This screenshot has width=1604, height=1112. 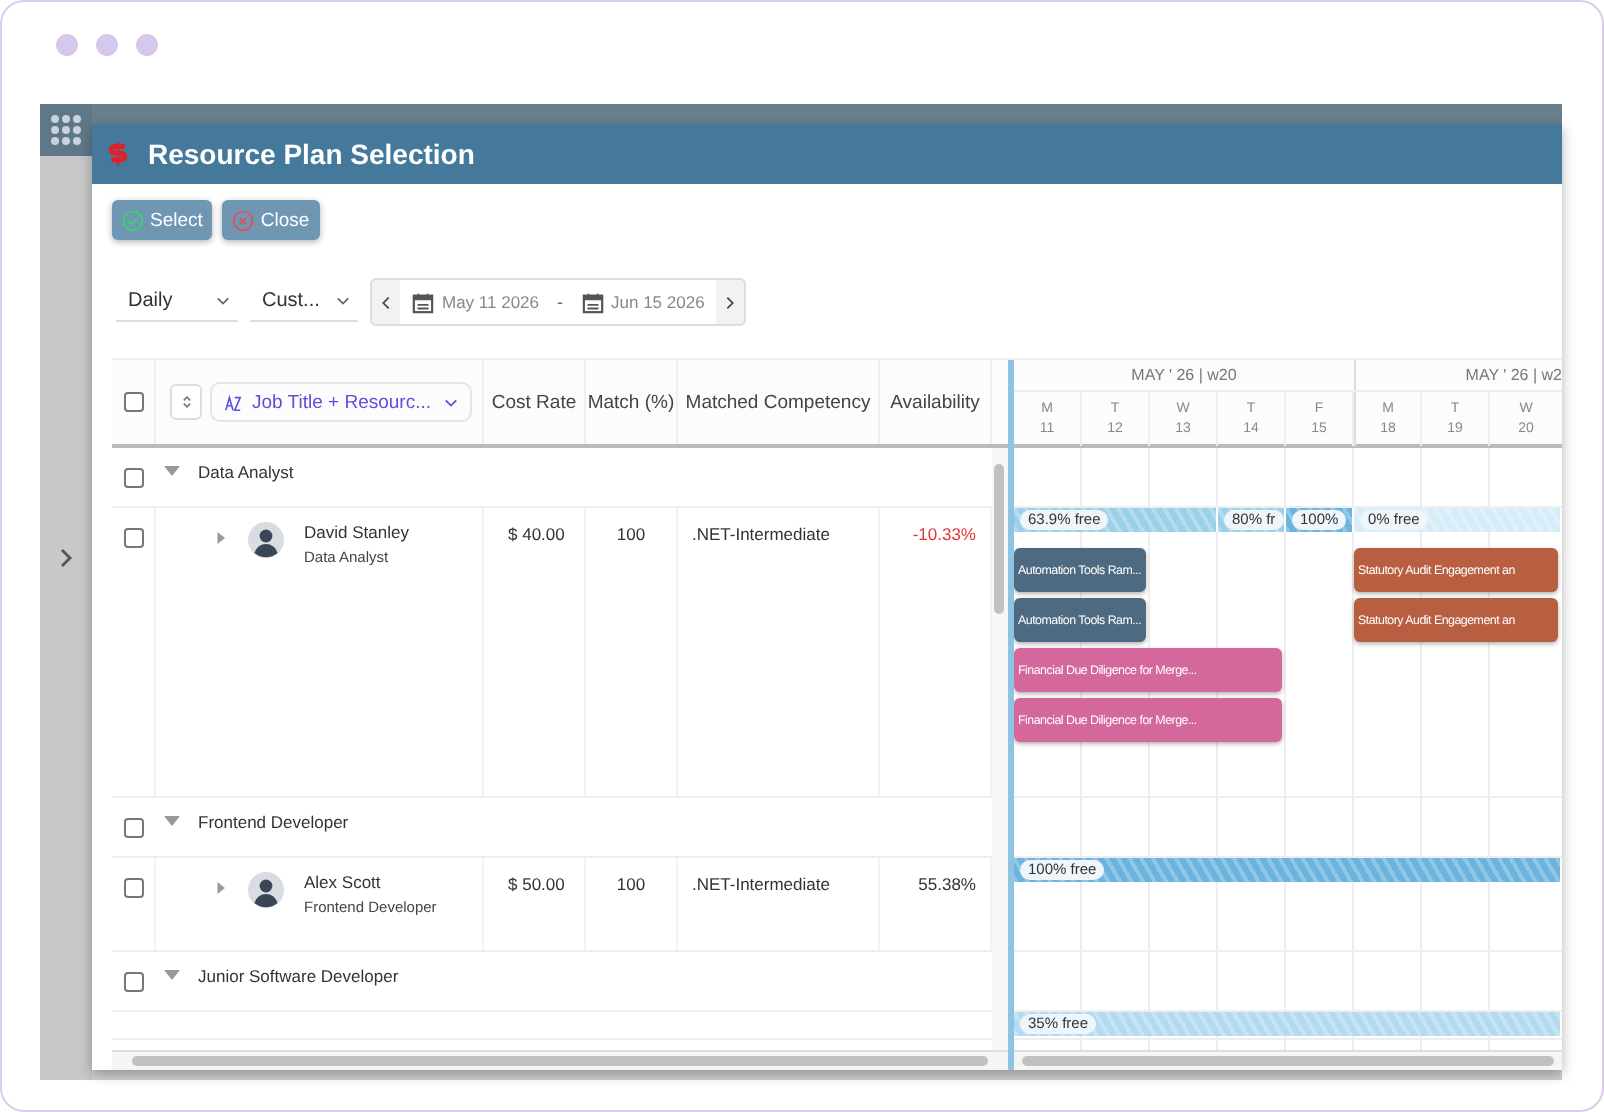 I want to click on column-header: Availability, so click(x=936, y=402).